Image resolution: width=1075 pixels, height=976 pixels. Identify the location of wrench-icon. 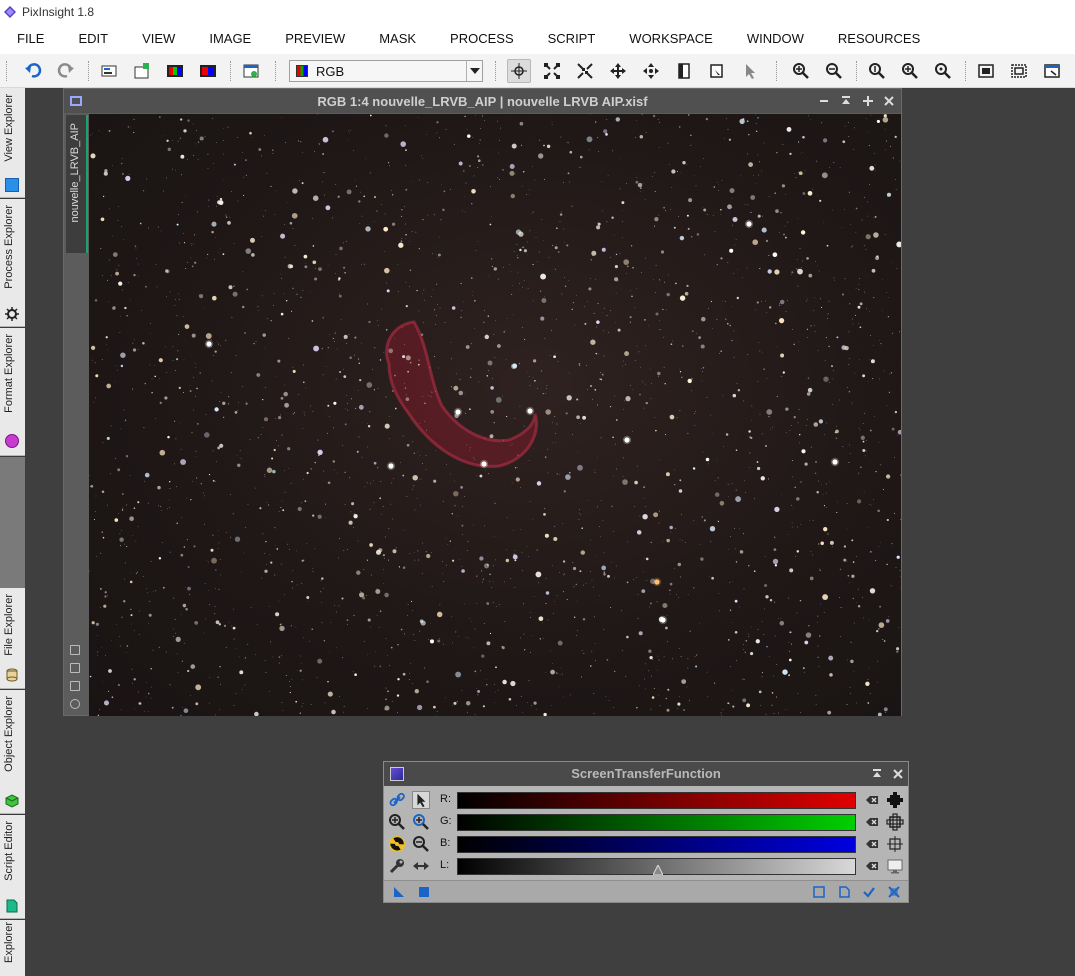
(397, 866).